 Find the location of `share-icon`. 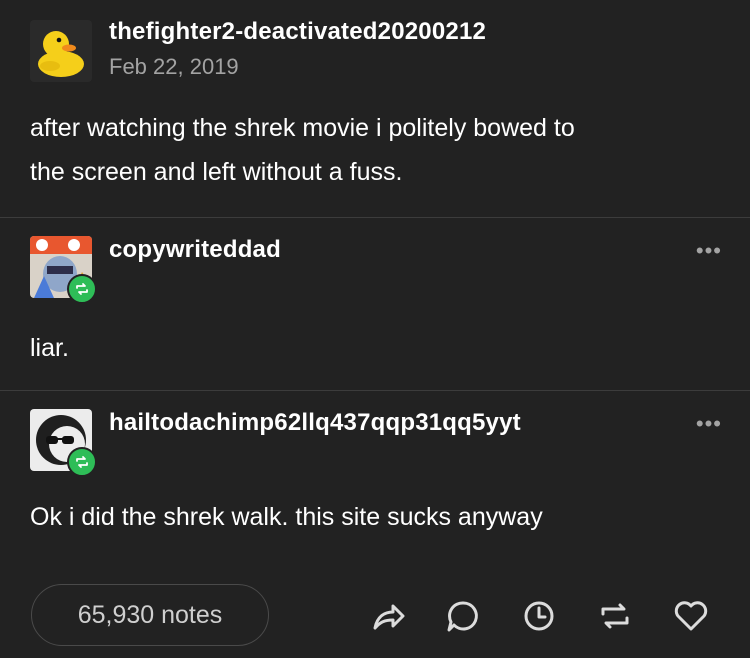

share-icon is located at coordinates (388, 616).